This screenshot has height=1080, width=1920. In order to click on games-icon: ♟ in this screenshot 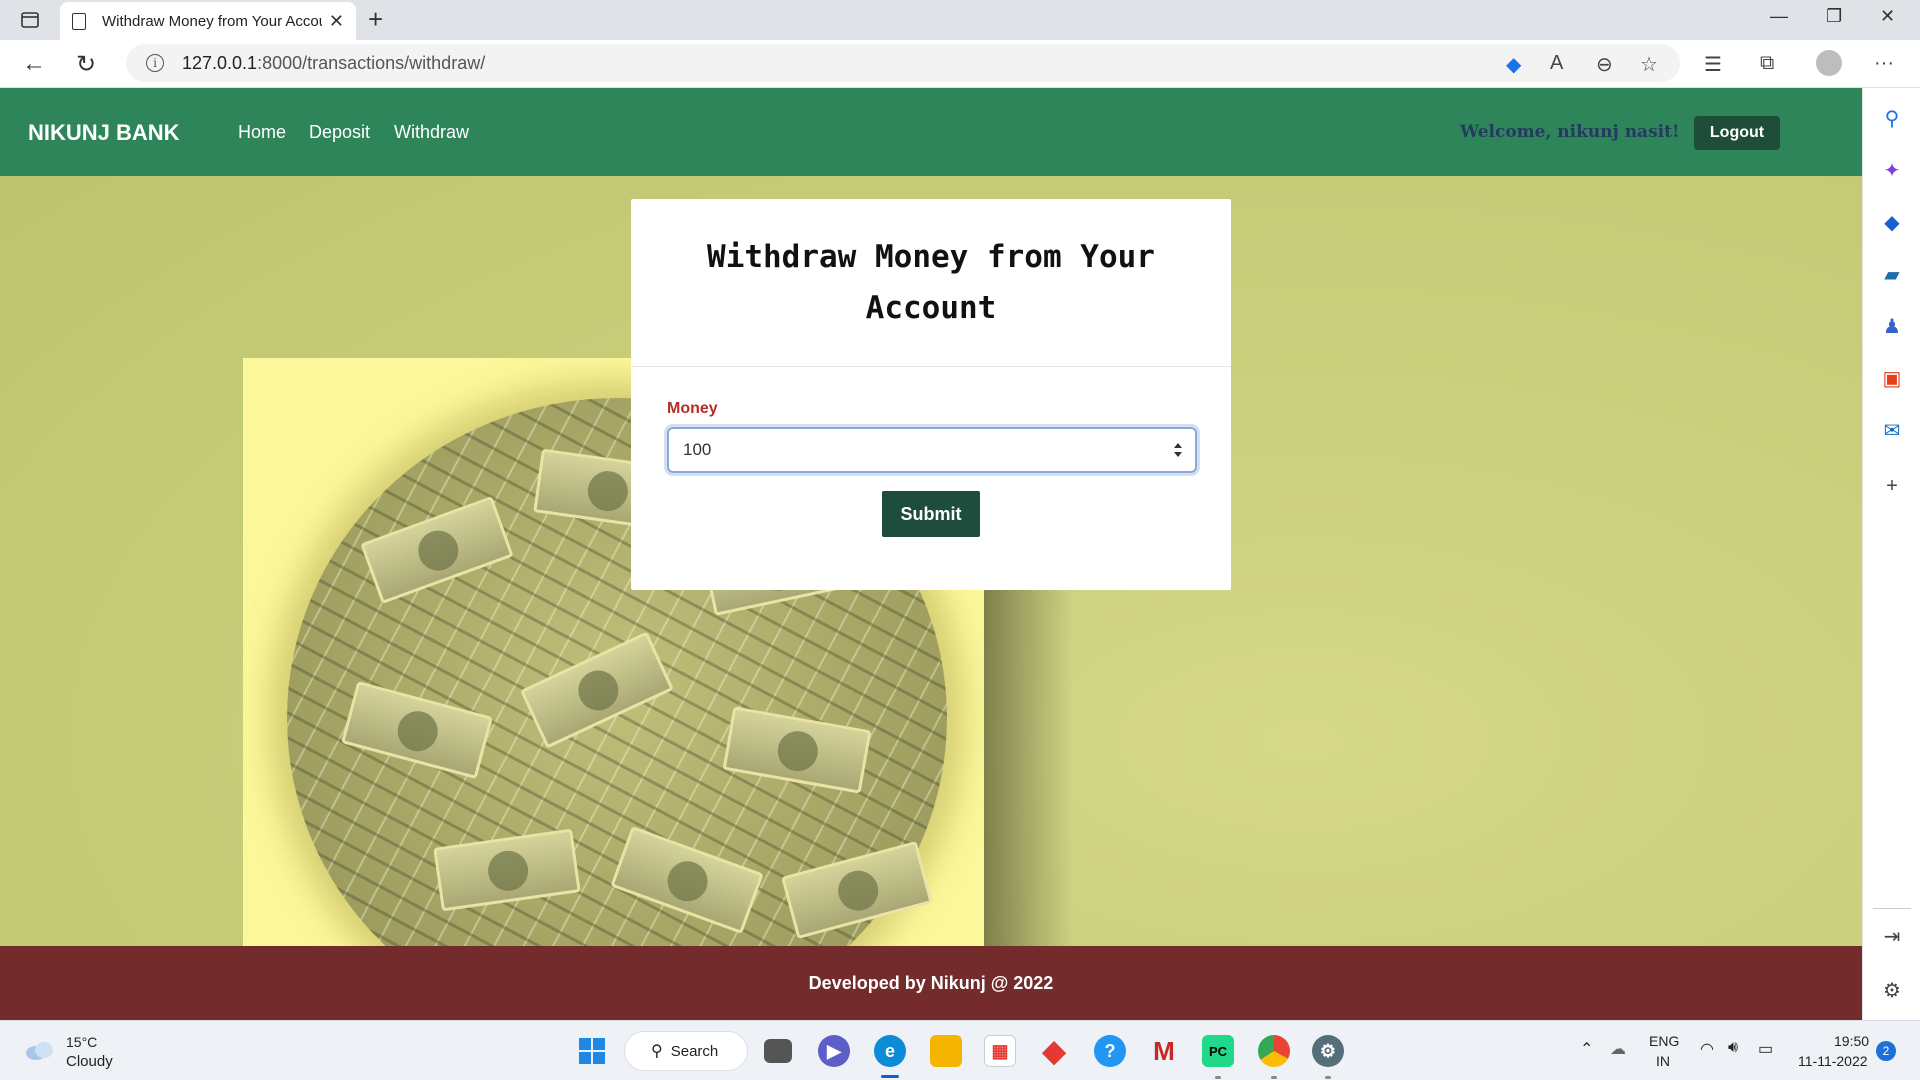, I will do `click(1892, 326)`.